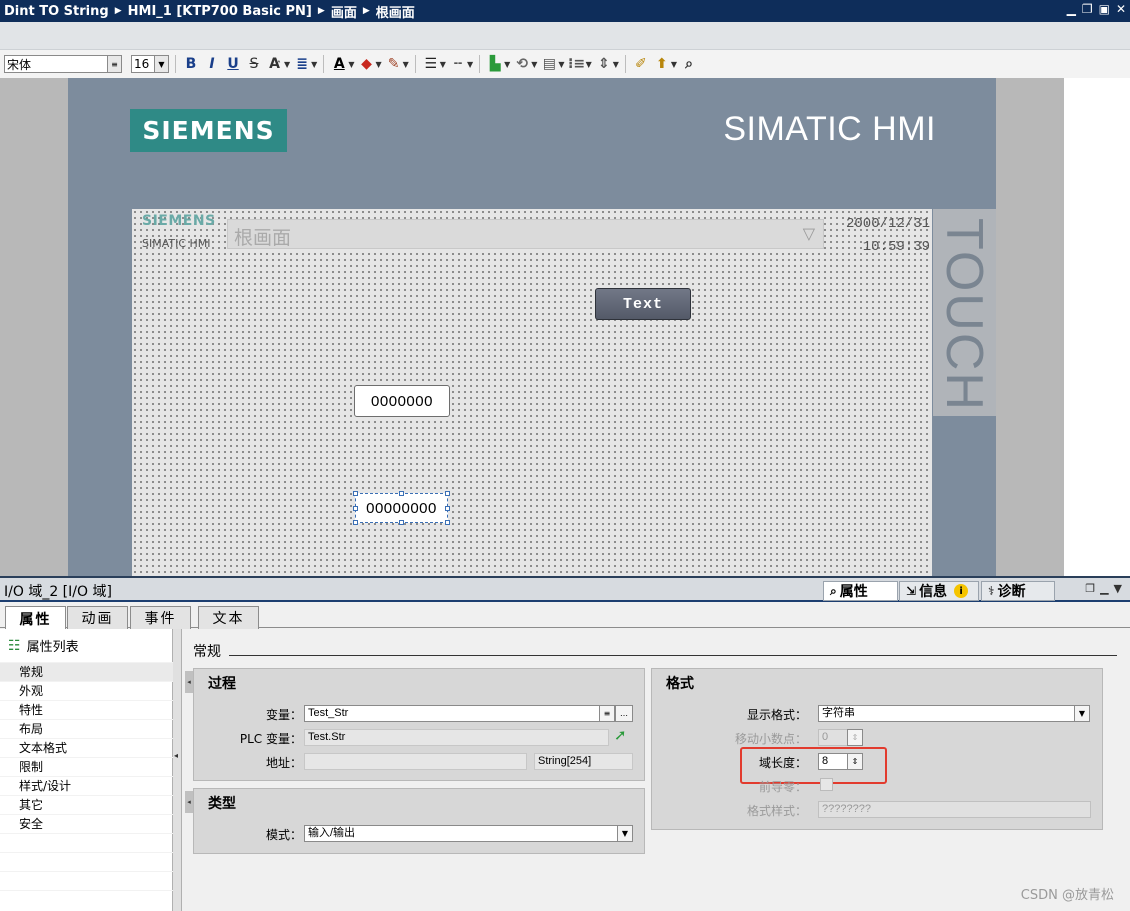  Describe the element at coordinates (35, 618) in the screenshot. I see `subtab-properties: 属性` at that location.